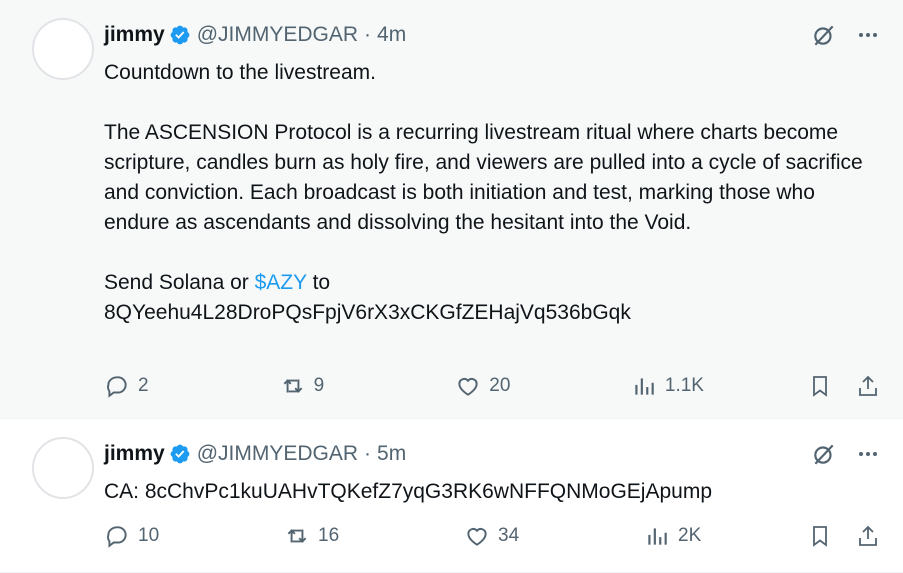 The image size is (903, 573). What do you see at coordinates (391, 454) in the screenshot?
I see `timestamp: 5m` at bounding box center [391, 454].